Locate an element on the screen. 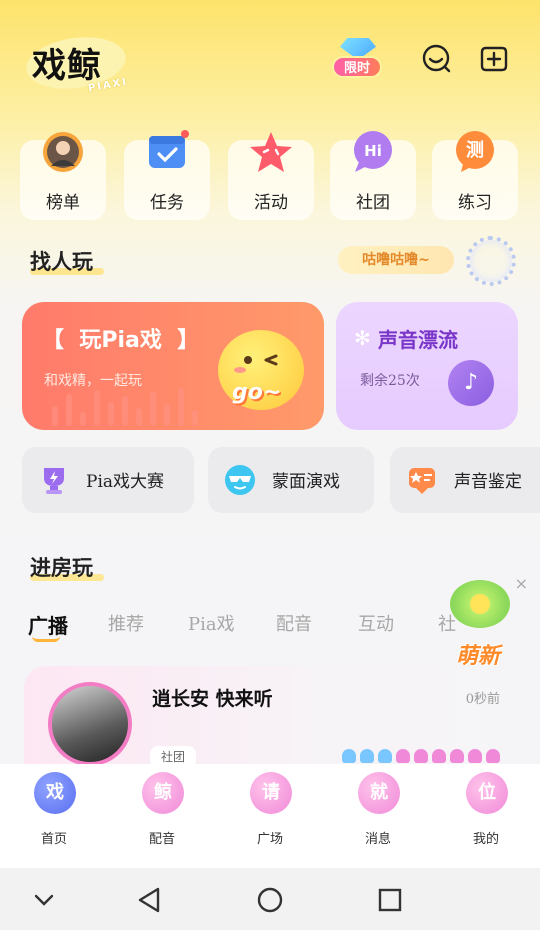  category-label: 任务 is located at coordinates (167, 203).